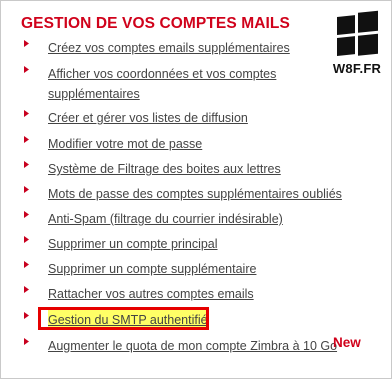  I want to click on windows-logo-icon, so click(357, 33).